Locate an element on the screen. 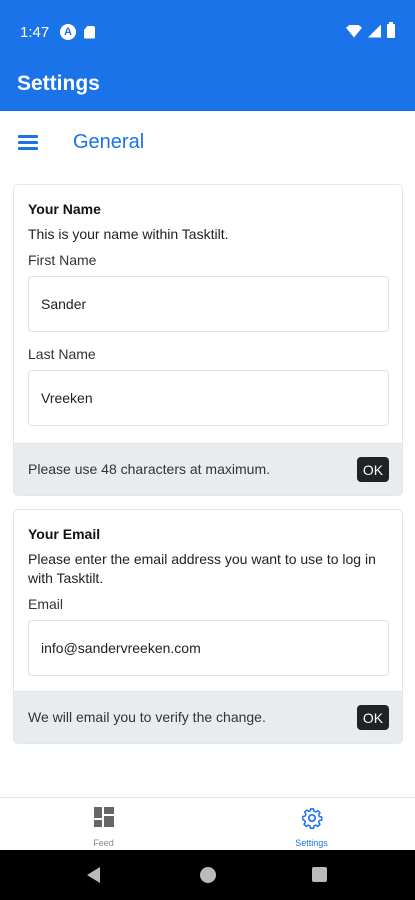 The image size is (415, 900). status-right-icons is located at coordinates (370, 30).